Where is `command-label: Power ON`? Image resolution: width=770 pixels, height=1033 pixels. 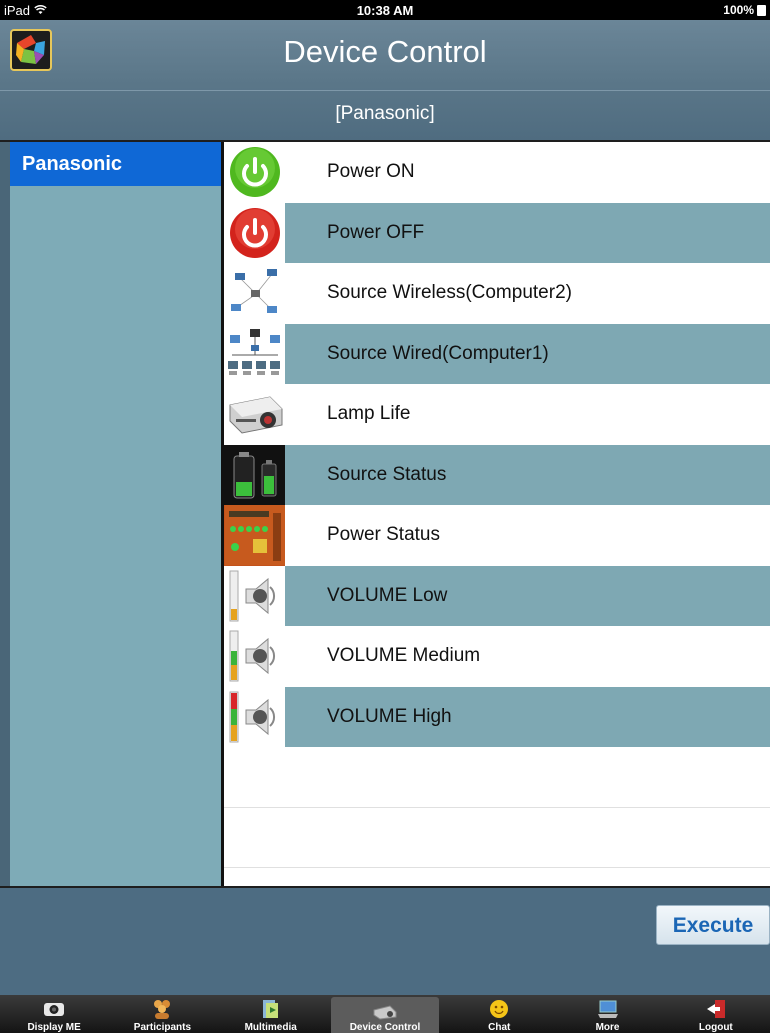
command-label: Power ON is located at coordinates (371, 172).